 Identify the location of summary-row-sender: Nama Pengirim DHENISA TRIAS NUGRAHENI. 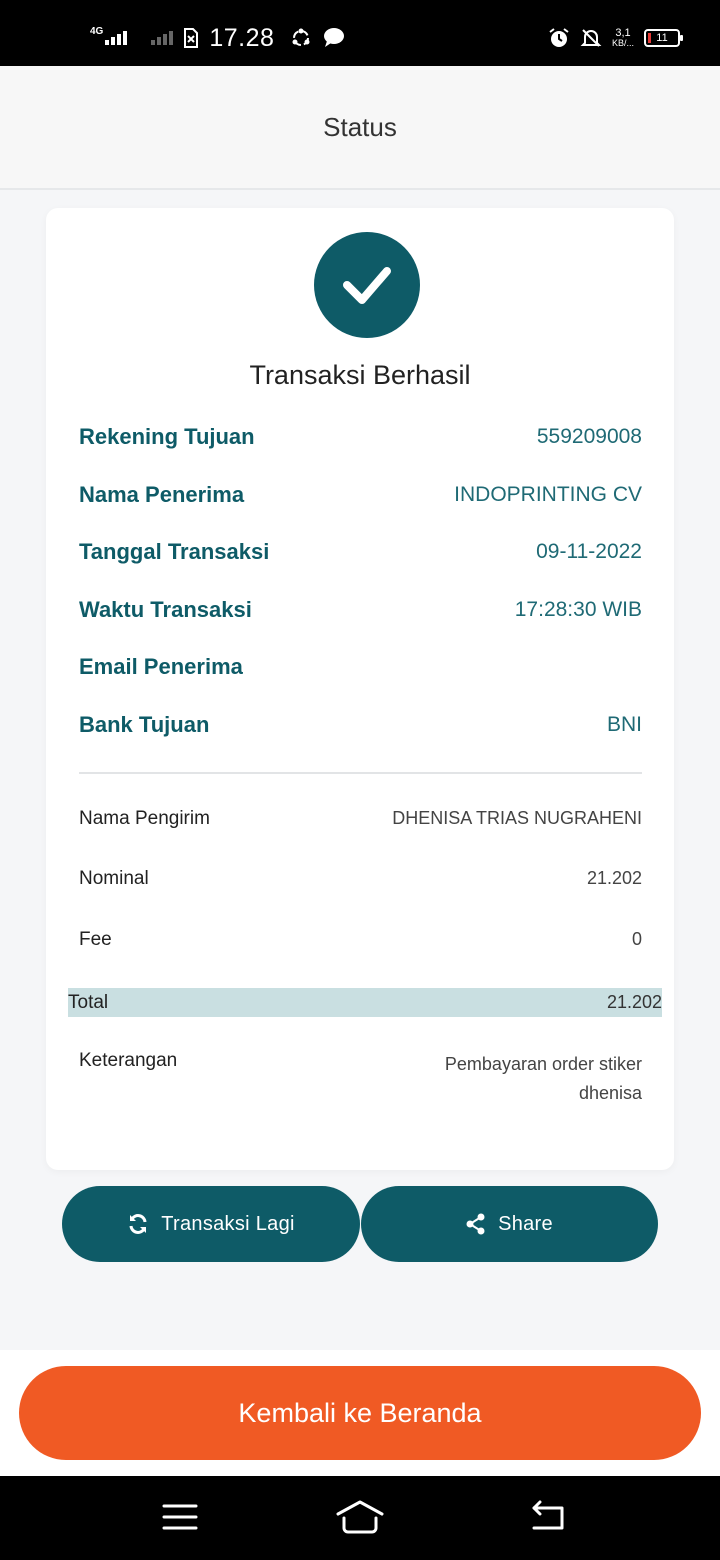
(360, 819).